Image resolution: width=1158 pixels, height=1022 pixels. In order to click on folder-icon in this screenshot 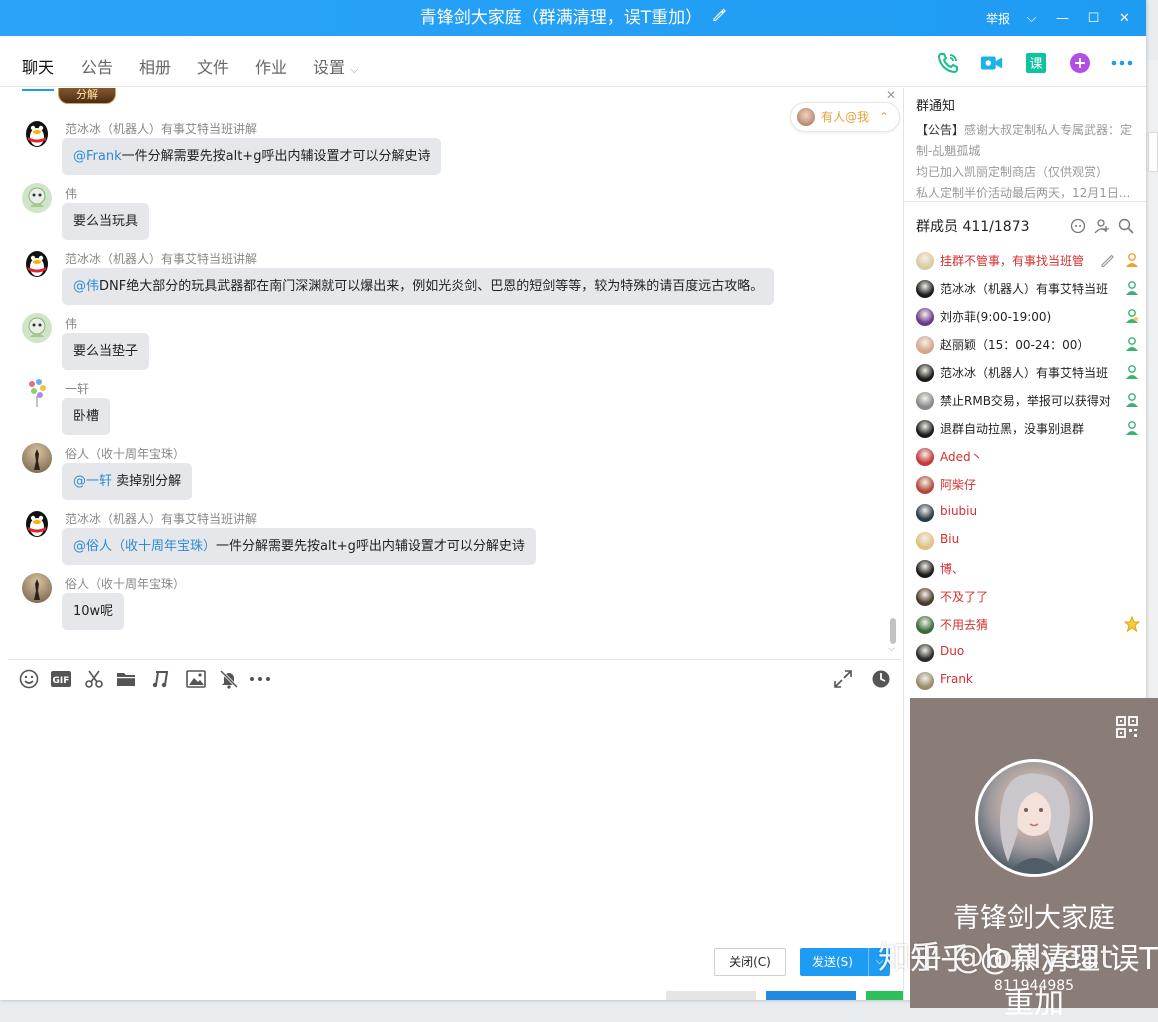, I will do `click(126, 679)`.